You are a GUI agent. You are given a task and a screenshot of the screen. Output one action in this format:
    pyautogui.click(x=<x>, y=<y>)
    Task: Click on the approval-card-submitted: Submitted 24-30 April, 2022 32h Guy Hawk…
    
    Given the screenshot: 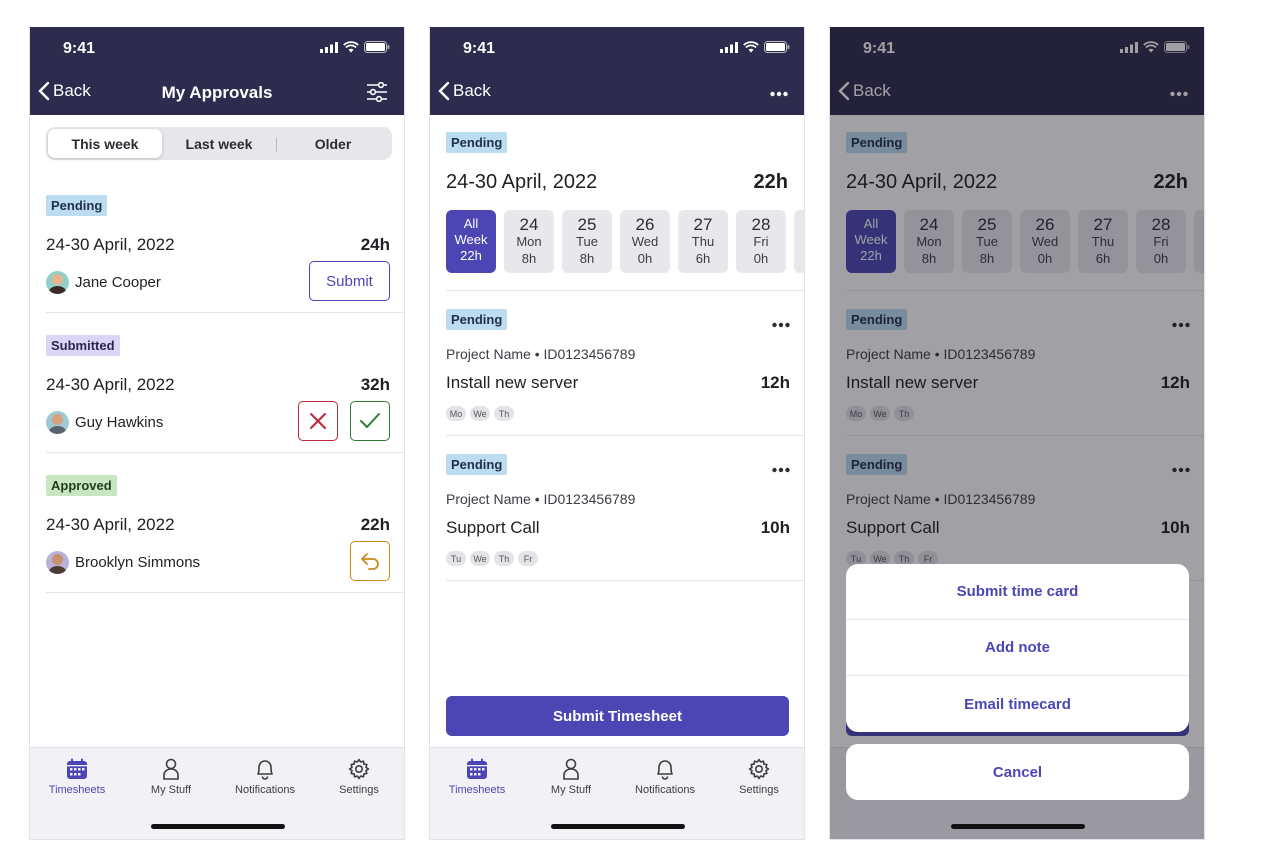 What is the action you would take?
    pyautogui.click(x=225, y=383)
    